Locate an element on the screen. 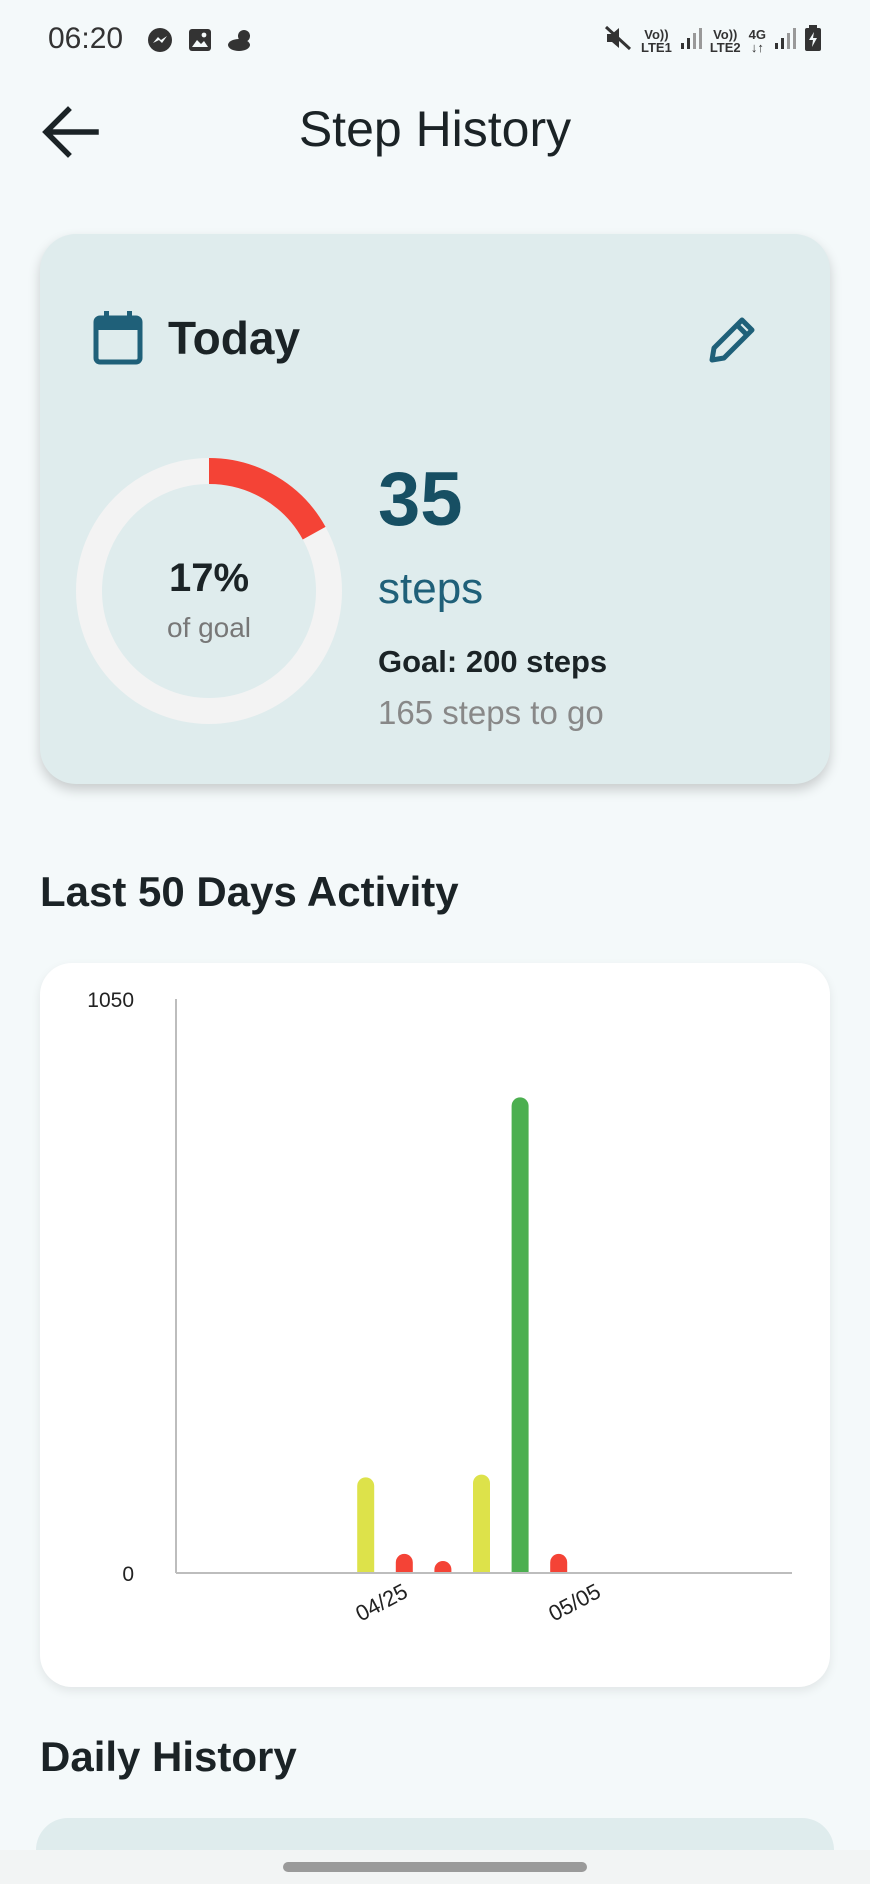  network-lte1: Vo)) LTE1 is located at coordinates (656, 41).